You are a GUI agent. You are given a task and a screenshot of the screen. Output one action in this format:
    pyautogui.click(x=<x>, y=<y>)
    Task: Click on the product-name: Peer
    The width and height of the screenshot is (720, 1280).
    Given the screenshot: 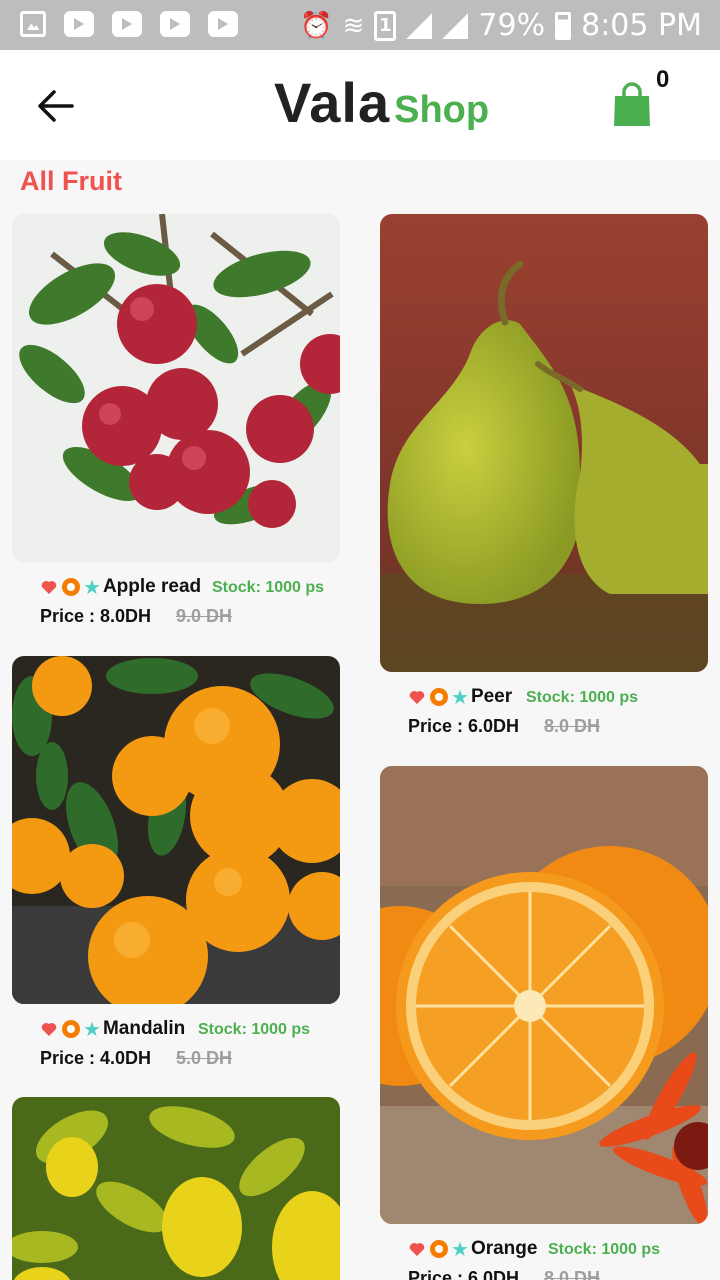 What is the action you would take?
    pyautogui.click(x=491, y=696)
    